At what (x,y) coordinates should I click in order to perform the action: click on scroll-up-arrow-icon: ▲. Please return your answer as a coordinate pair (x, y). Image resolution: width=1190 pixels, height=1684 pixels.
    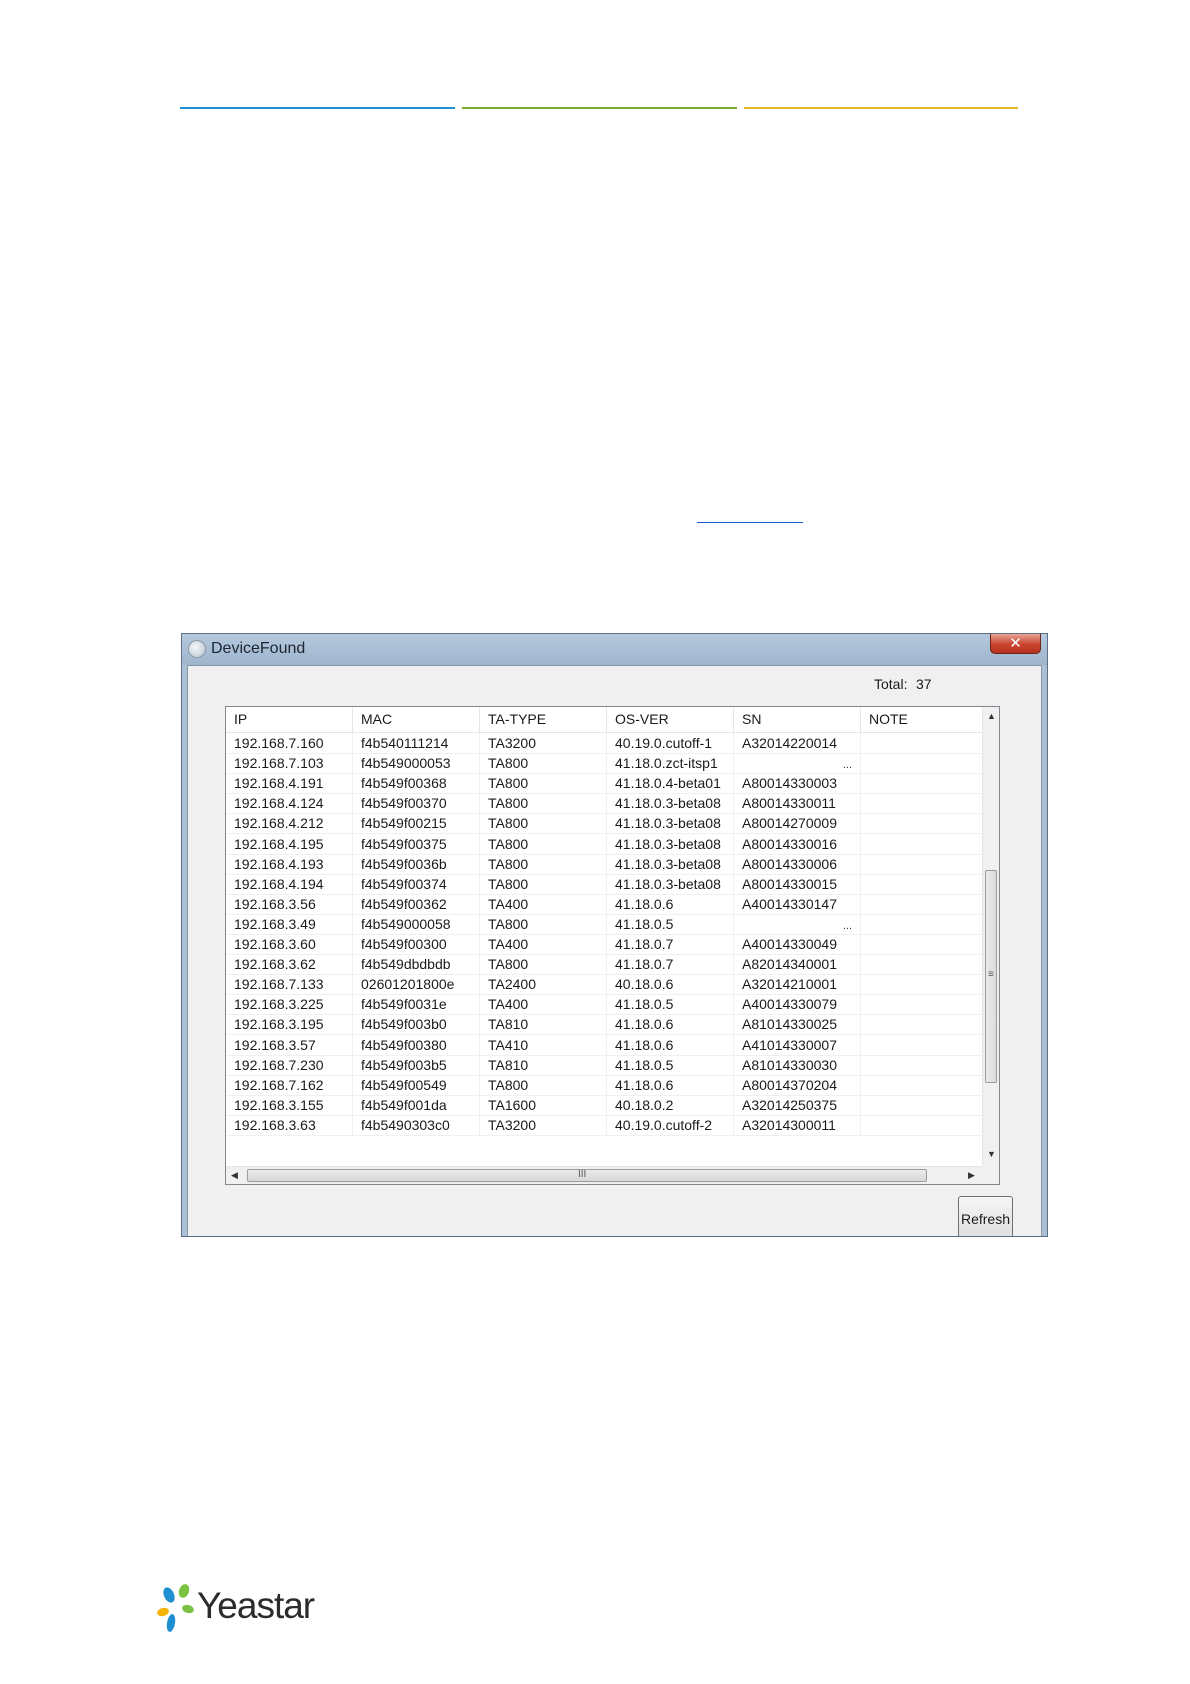
    Looking at the image, I should click on (991, 716).